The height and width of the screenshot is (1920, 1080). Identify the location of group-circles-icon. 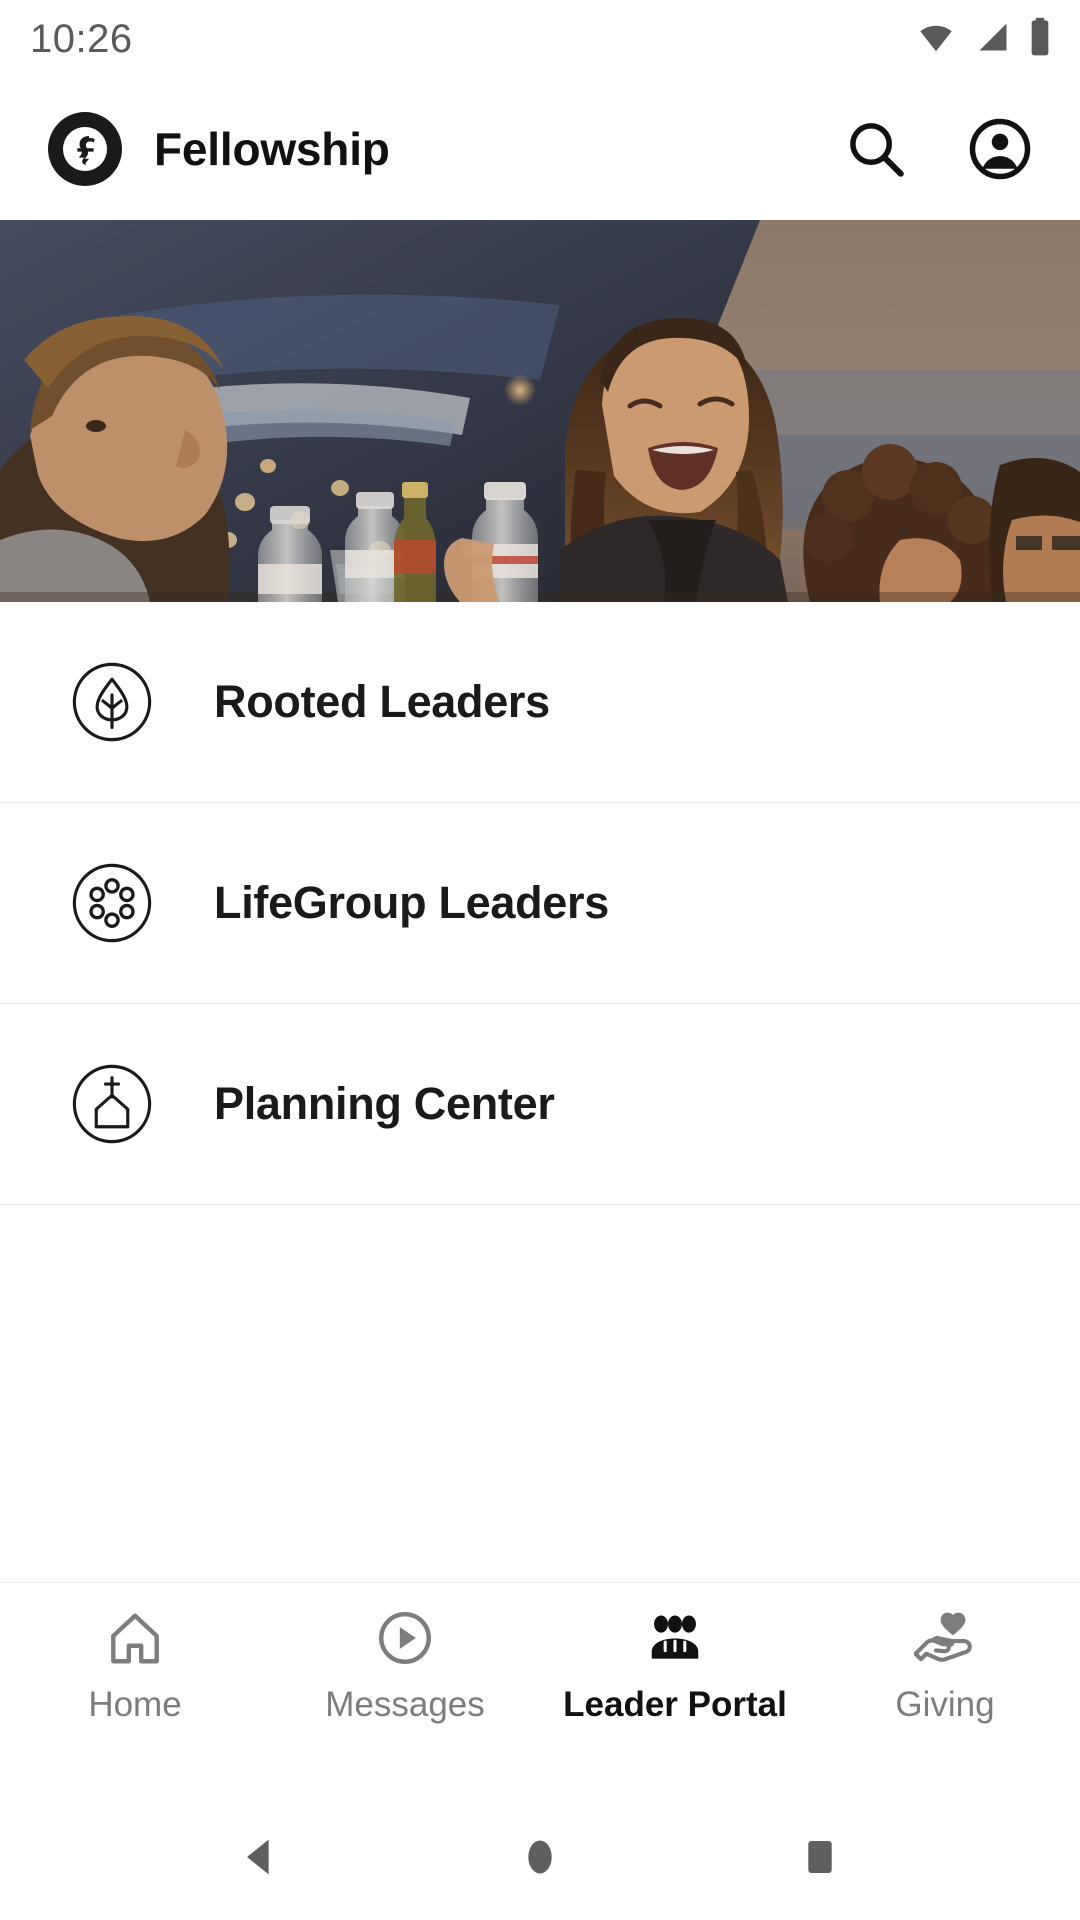
(112, 903).